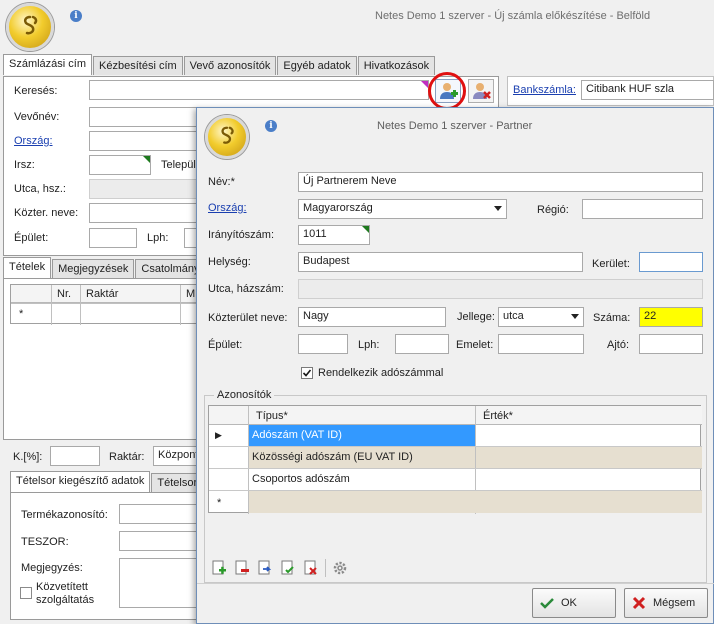 The height and width of the screenshot is (624, 714). I want to click on grid-col-raktar: Raktár, so click(102, 294).